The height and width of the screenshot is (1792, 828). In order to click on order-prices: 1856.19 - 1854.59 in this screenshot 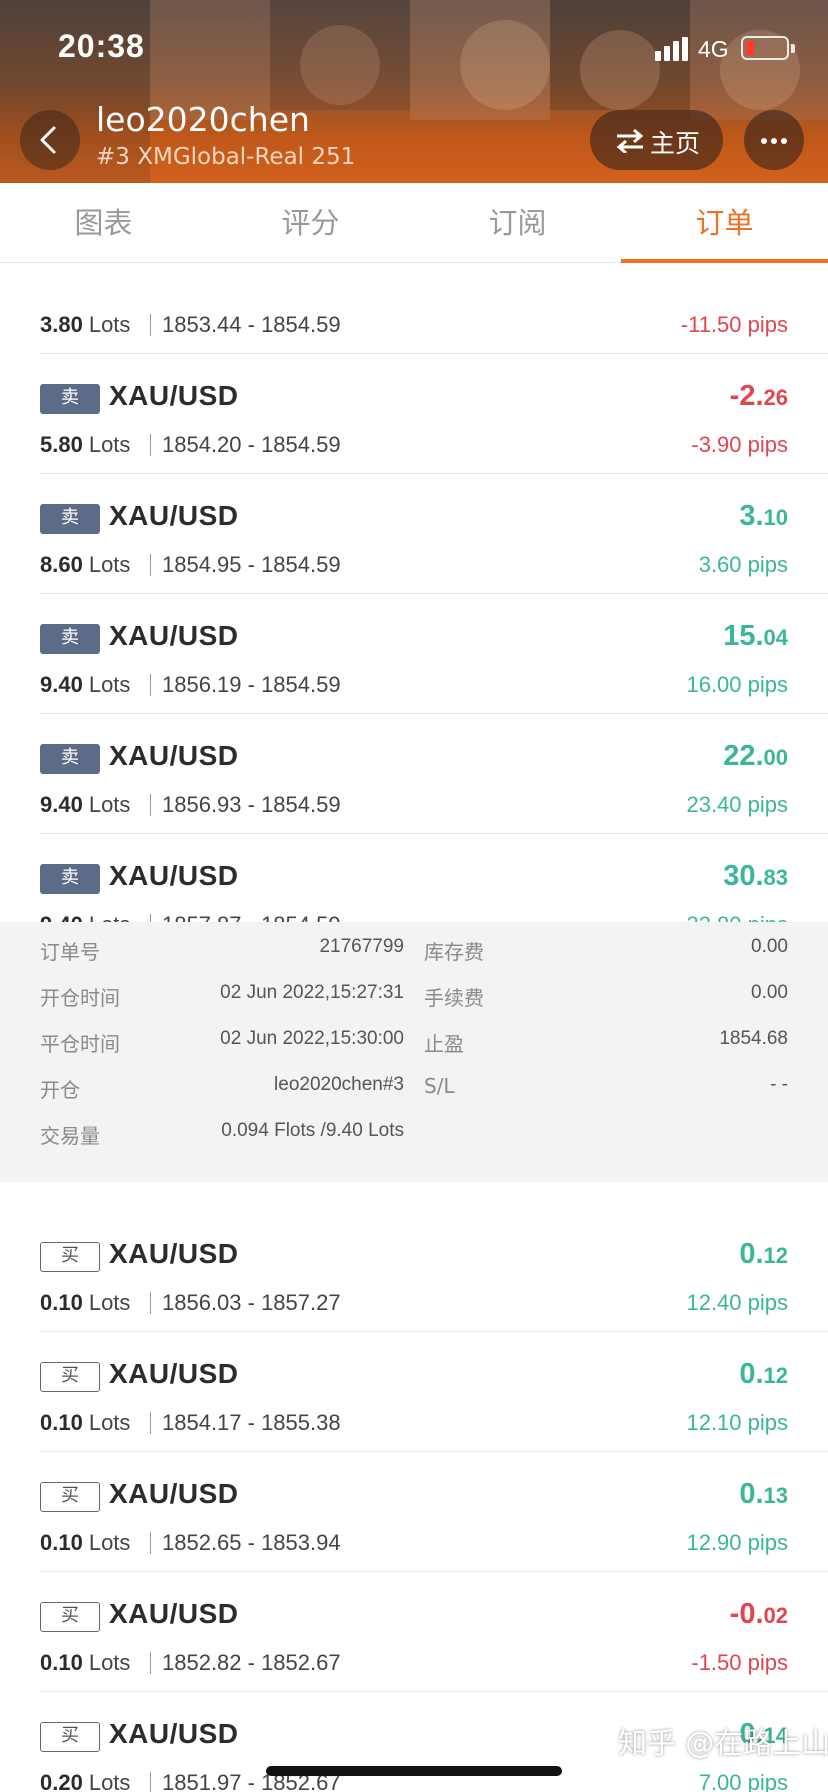, I will do `click(251, 684)`.